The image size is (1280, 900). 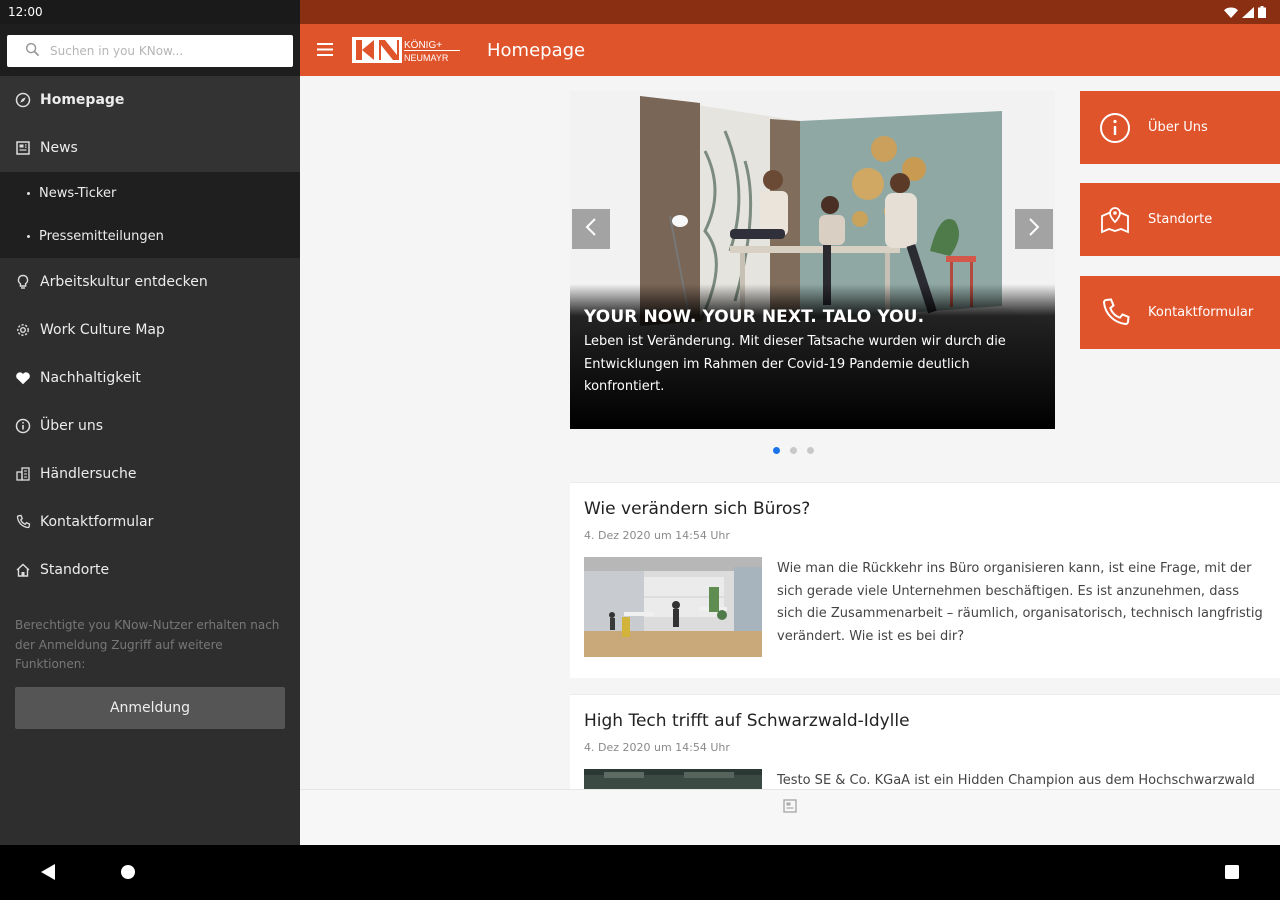 I want to click on page-title: Homepage, so click(x=536, y=50).